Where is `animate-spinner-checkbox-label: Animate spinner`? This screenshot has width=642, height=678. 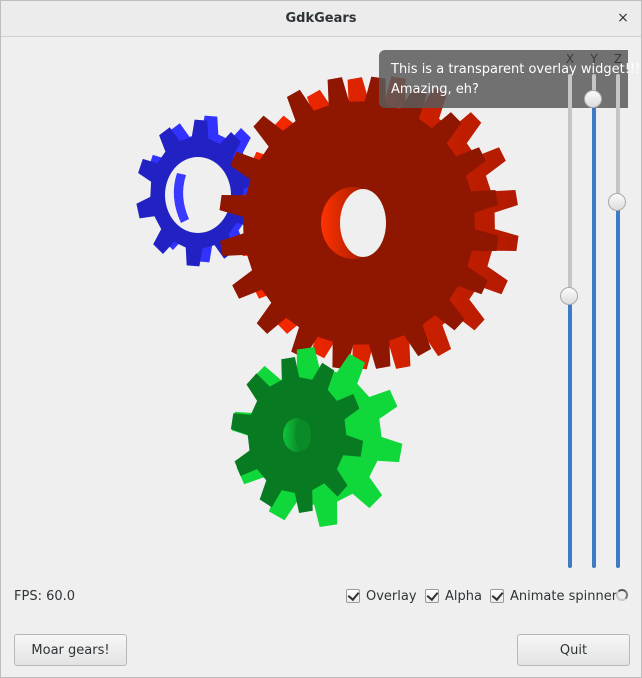 animate-spinner-checkbox-label: Animate spinner is located at coordinates (564, 596).